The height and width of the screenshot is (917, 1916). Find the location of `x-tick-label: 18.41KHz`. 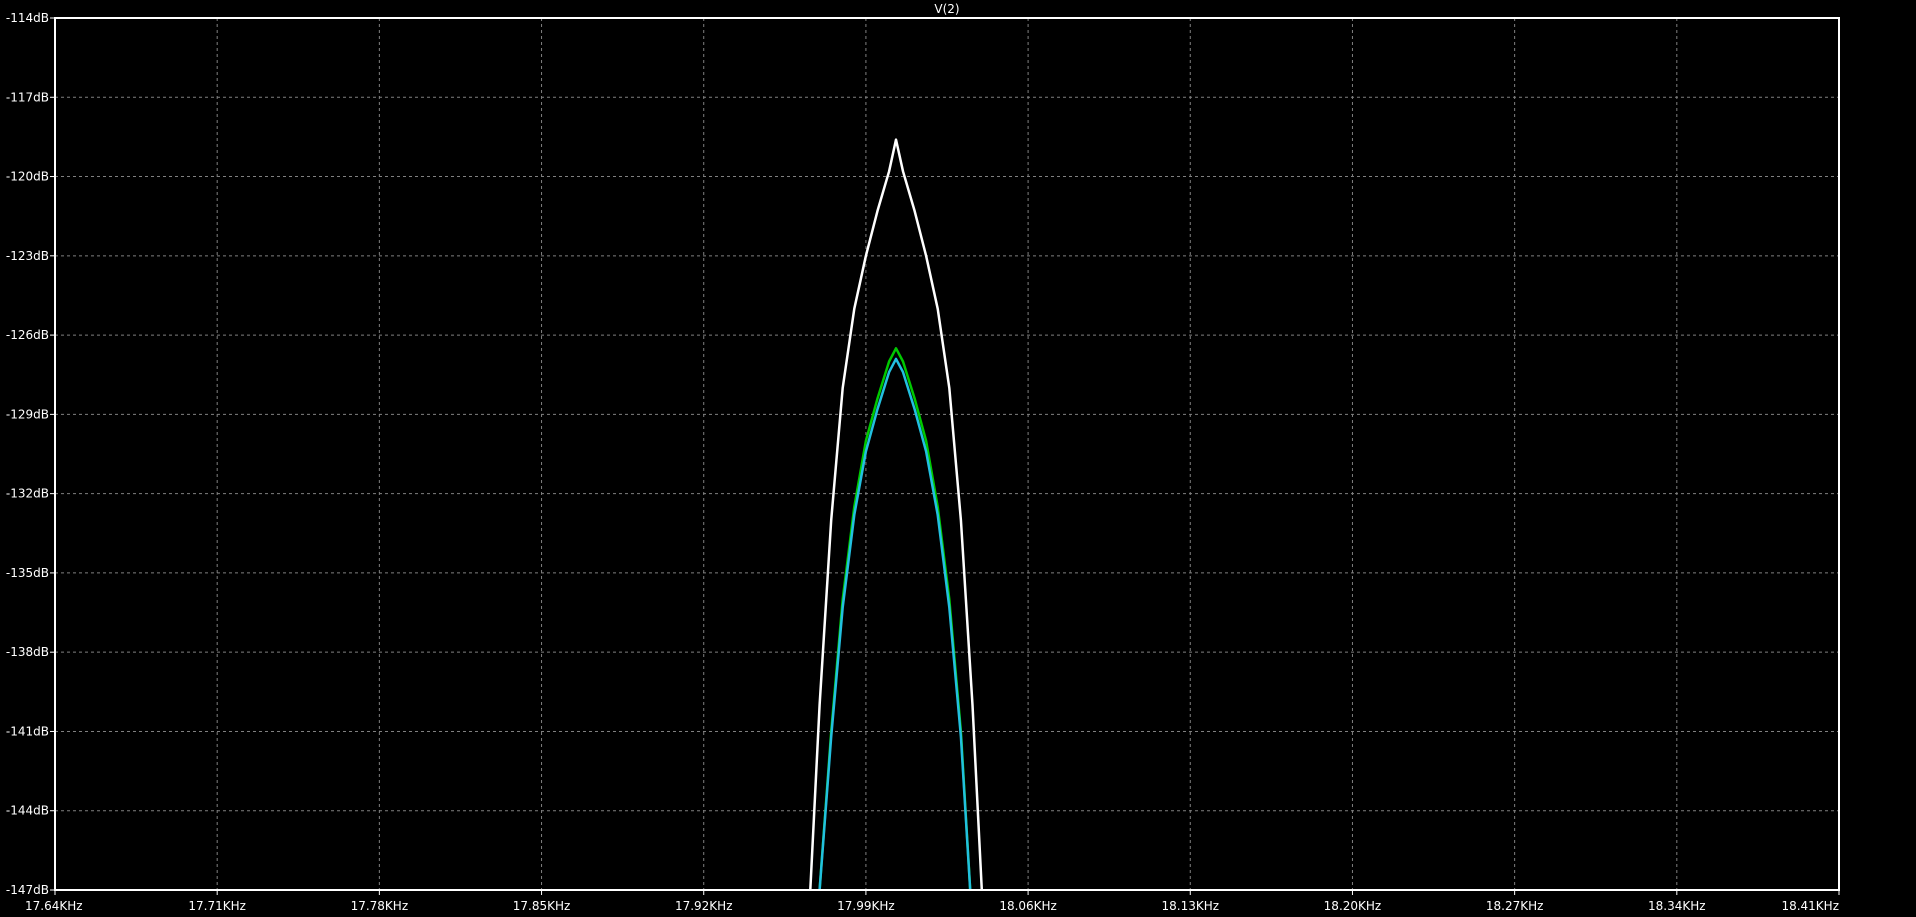

x-tick-label: 18.41KHz is located at coordinates (1810, 906).